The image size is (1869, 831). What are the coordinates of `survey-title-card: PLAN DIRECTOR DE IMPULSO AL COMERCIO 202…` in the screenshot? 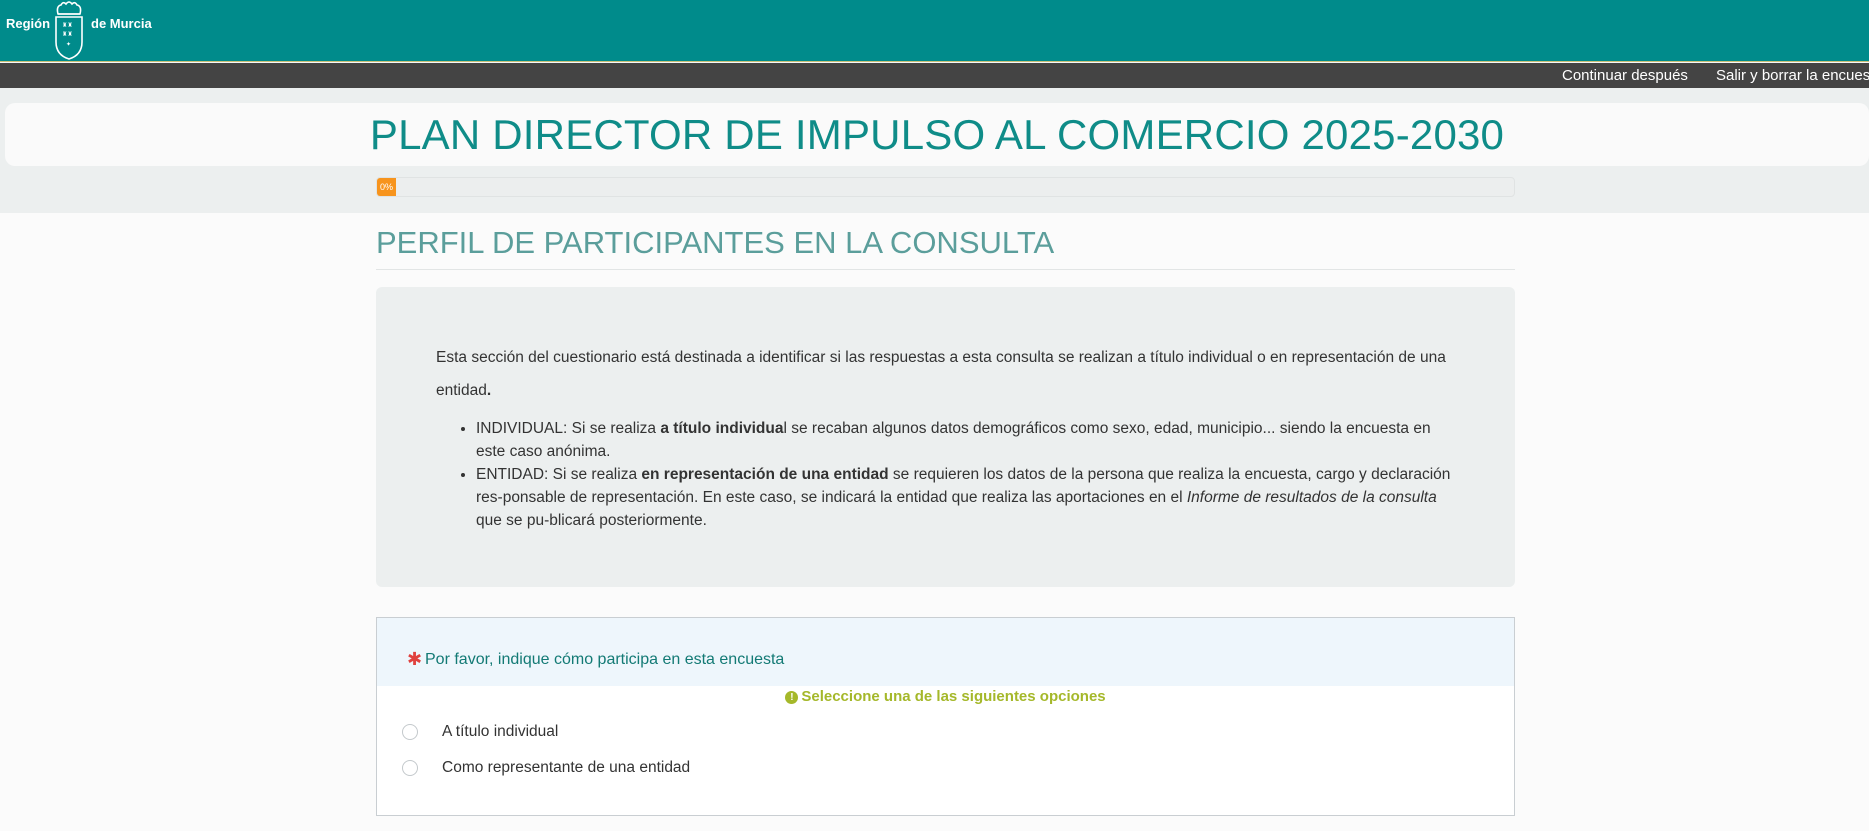 It's located at (937, 134).